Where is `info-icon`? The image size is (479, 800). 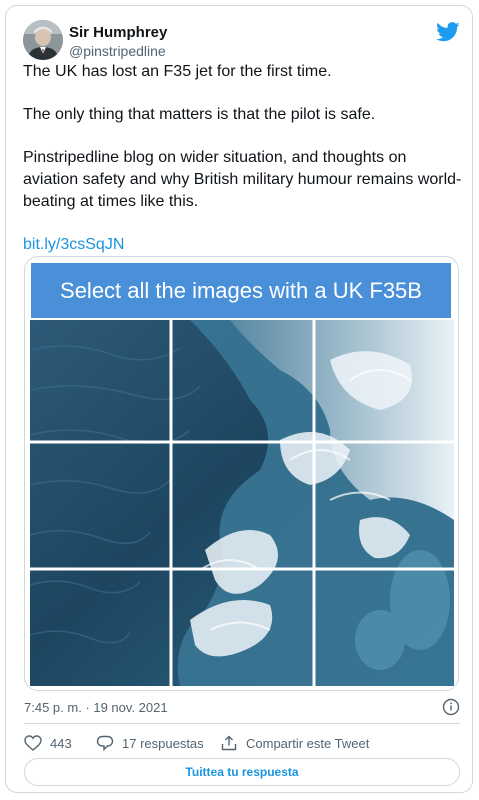 info-icon is located at coordinates (451, 707).